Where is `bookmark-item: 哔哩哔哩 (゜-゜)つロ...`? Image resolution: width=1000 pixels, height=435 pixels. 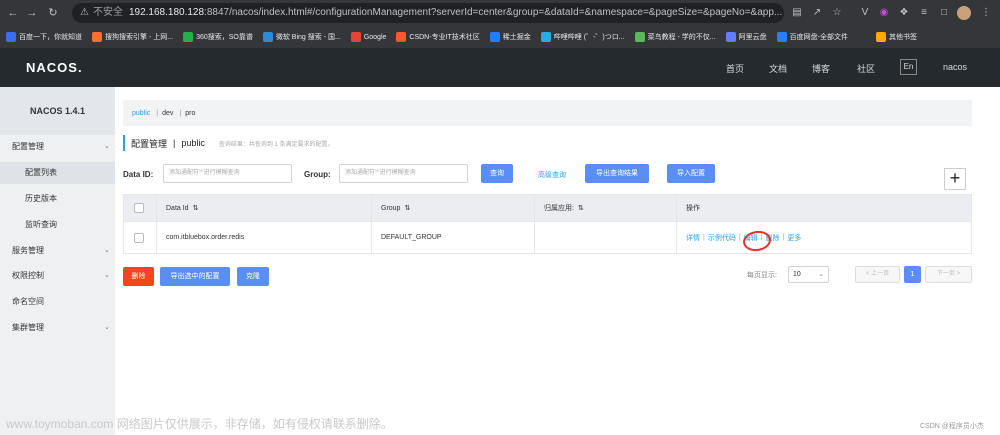
bookmark-item: 哔哩哔哩 (゜-゜)つロ... is located at coordinates (582, 37).